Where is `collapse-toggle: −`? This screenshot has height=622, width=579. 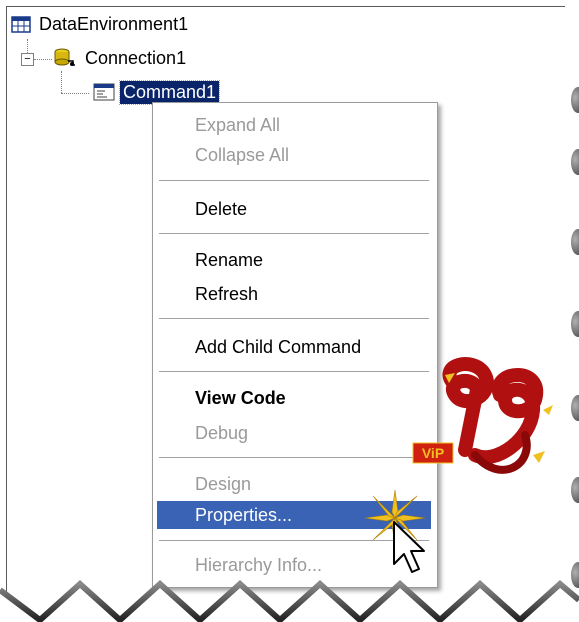 collapse-toggle: − is located at coordinates (27, 59).